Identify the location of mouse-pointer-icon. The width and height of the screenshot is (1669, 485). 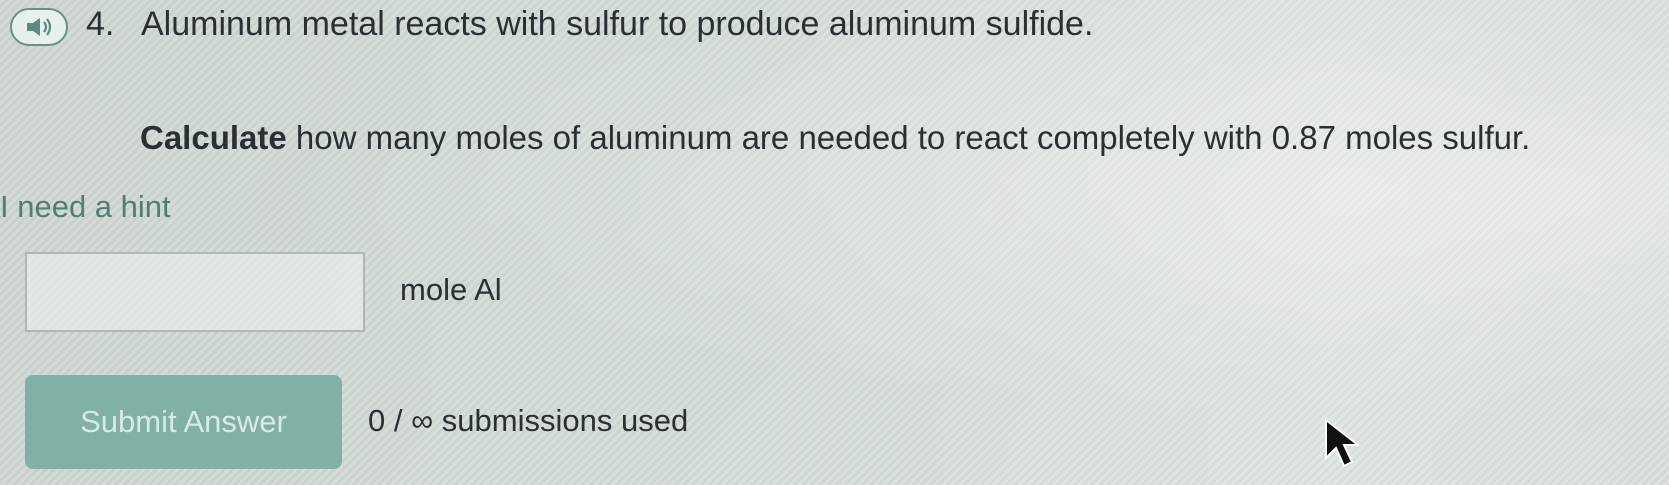
(1343, 443).